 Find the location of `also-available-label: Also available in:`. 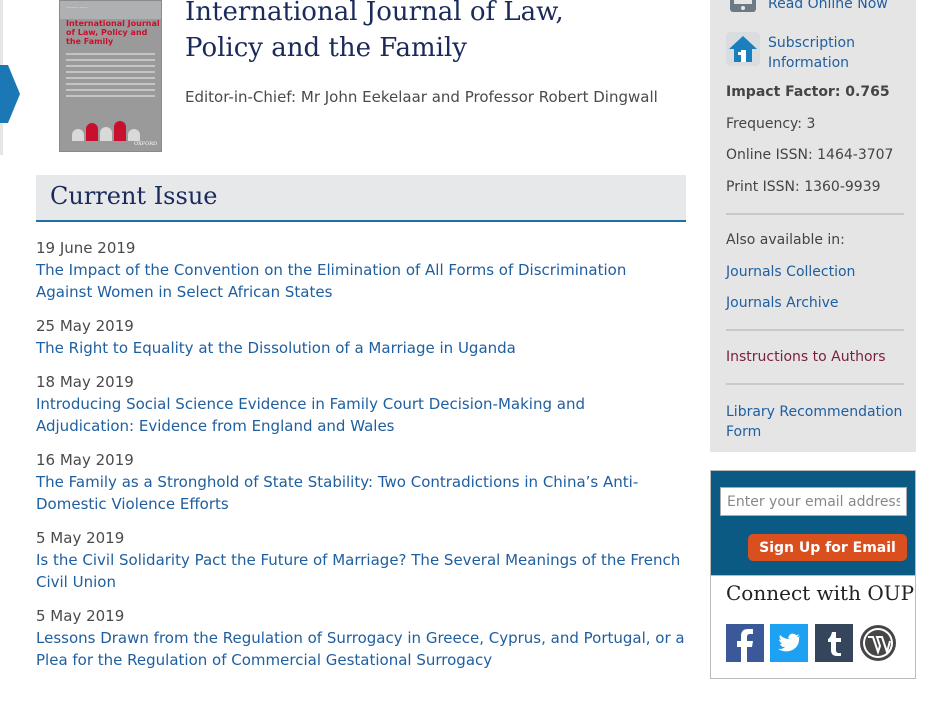

also-available-label: Also available in: is located at coordinates (785, 240).